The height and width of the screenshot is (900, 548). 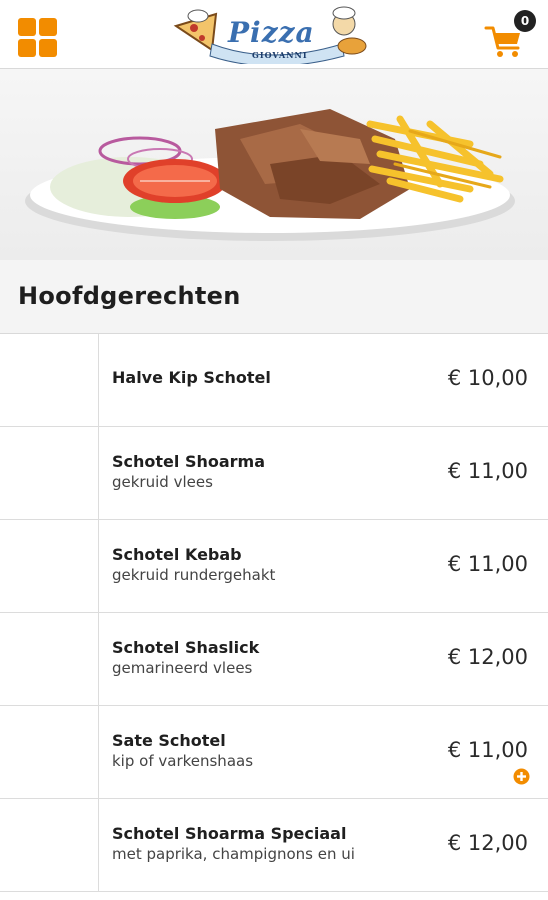 What do you see at coordinates (169, 740) in the screenshot?
I see `item-name: Sate Schotel` at bounding box center [169, 740].